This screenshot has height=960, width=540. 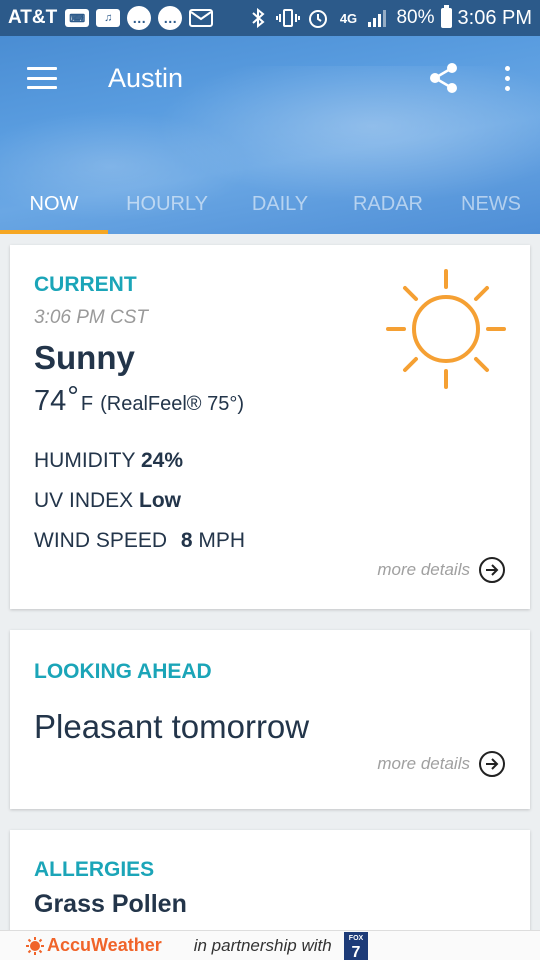 I want to click on degree-symbol: °, so click(x=73, y=397).